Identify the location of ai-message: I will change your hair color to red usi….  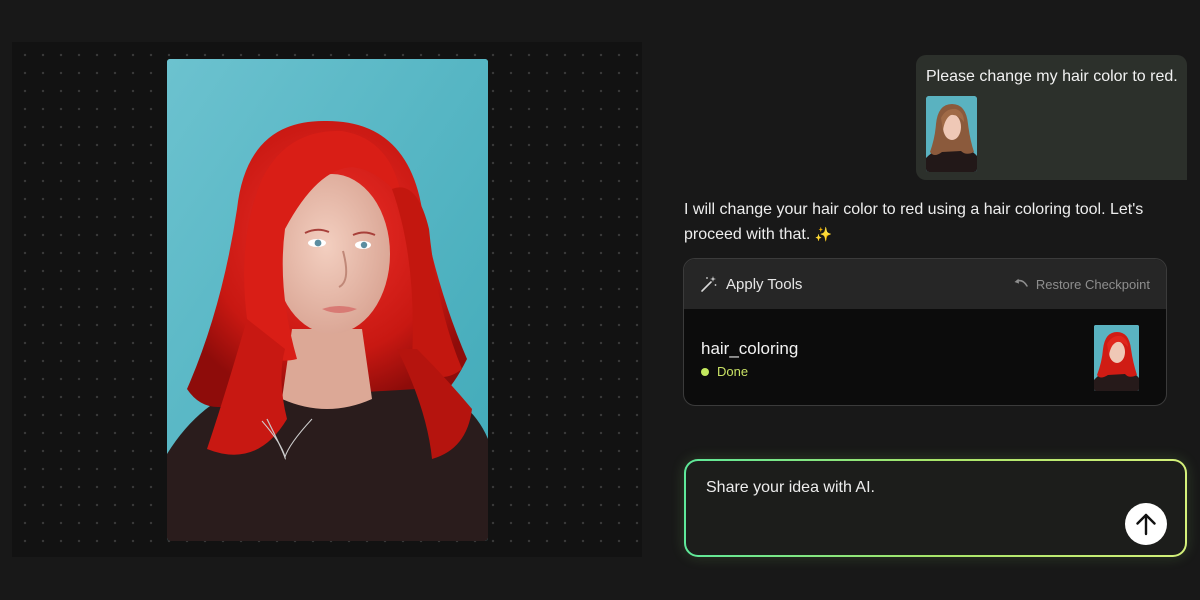
(919, 222).